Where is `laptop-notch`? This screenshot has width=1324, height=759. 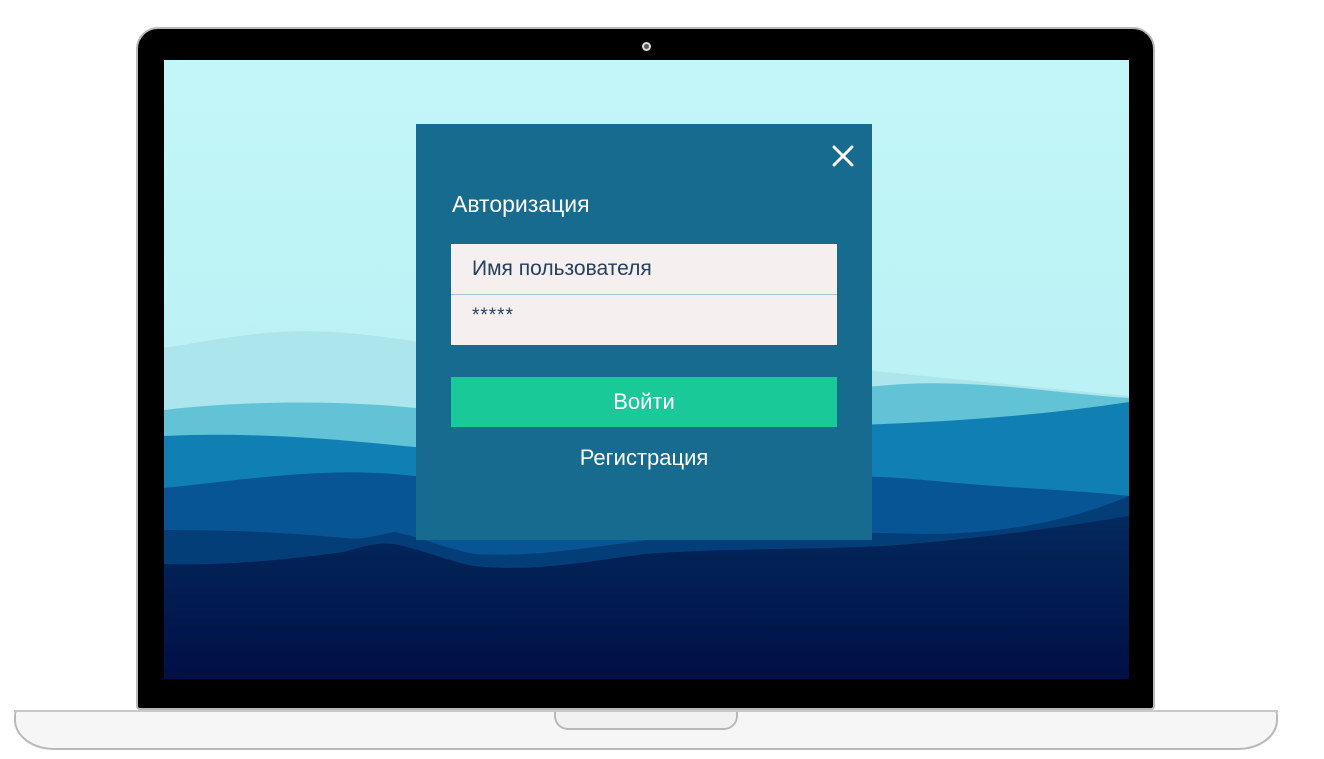 laptop-notch is located at coordinates (646, 721).